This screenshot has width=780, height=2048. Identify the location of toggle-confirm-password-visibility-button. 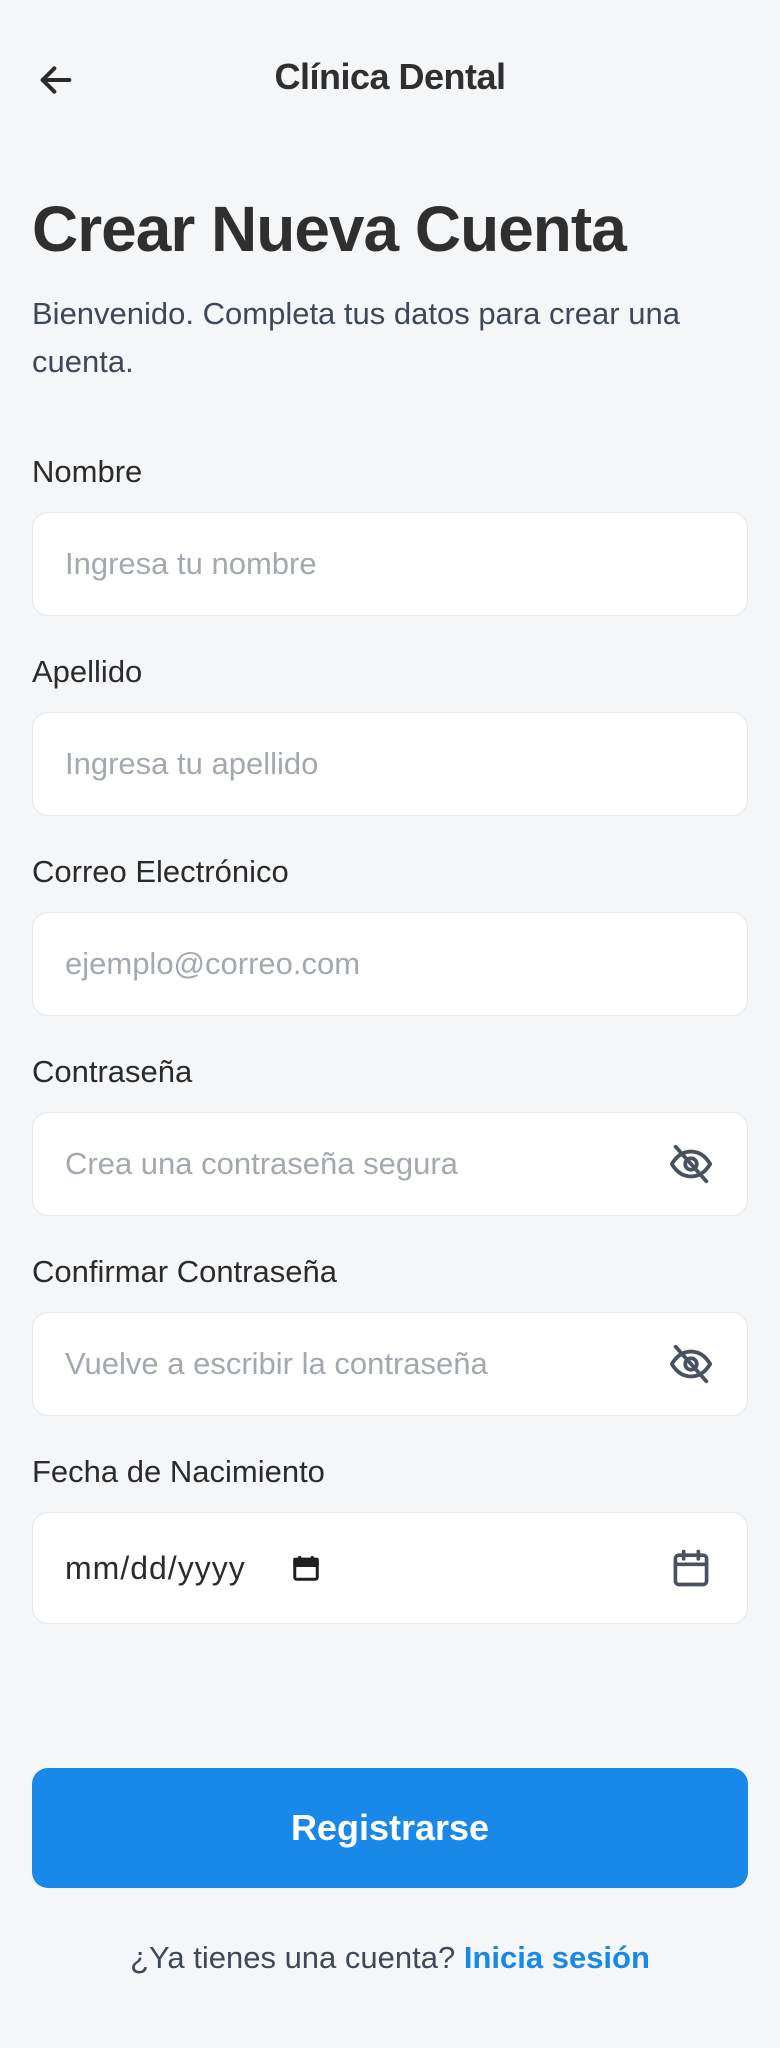
(691, 1364).